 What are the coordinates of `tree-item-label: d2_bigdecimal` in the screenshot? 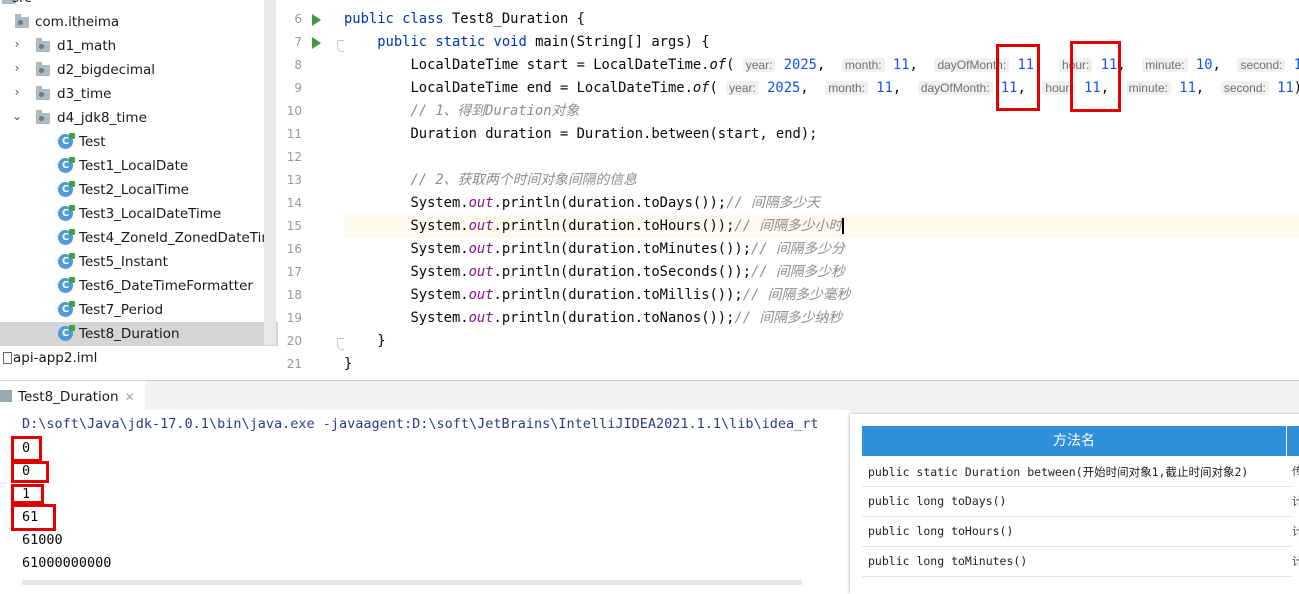 It's located at (106, 70).